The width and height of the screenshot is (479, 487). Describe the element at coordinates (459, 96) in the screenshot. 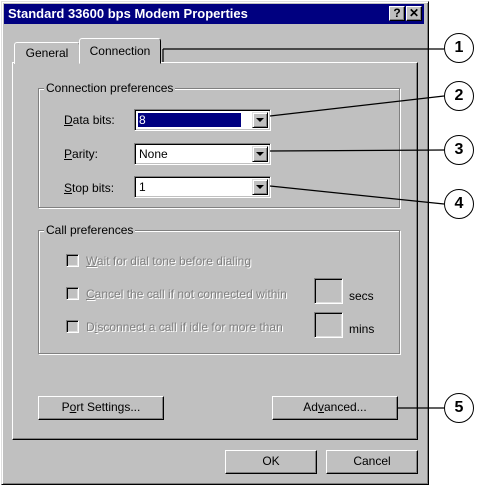

I see `callout-2: 2` at that location.